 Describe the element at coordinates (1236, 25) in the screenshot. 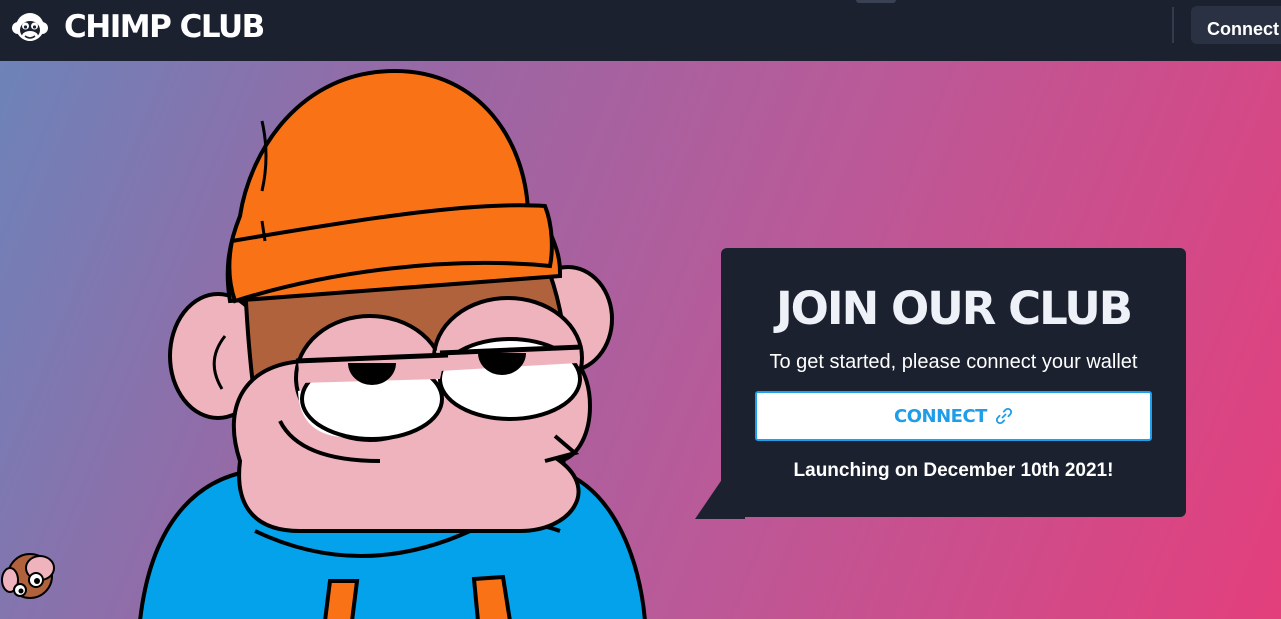

I see `nav-connect-button: Connect` at that location.